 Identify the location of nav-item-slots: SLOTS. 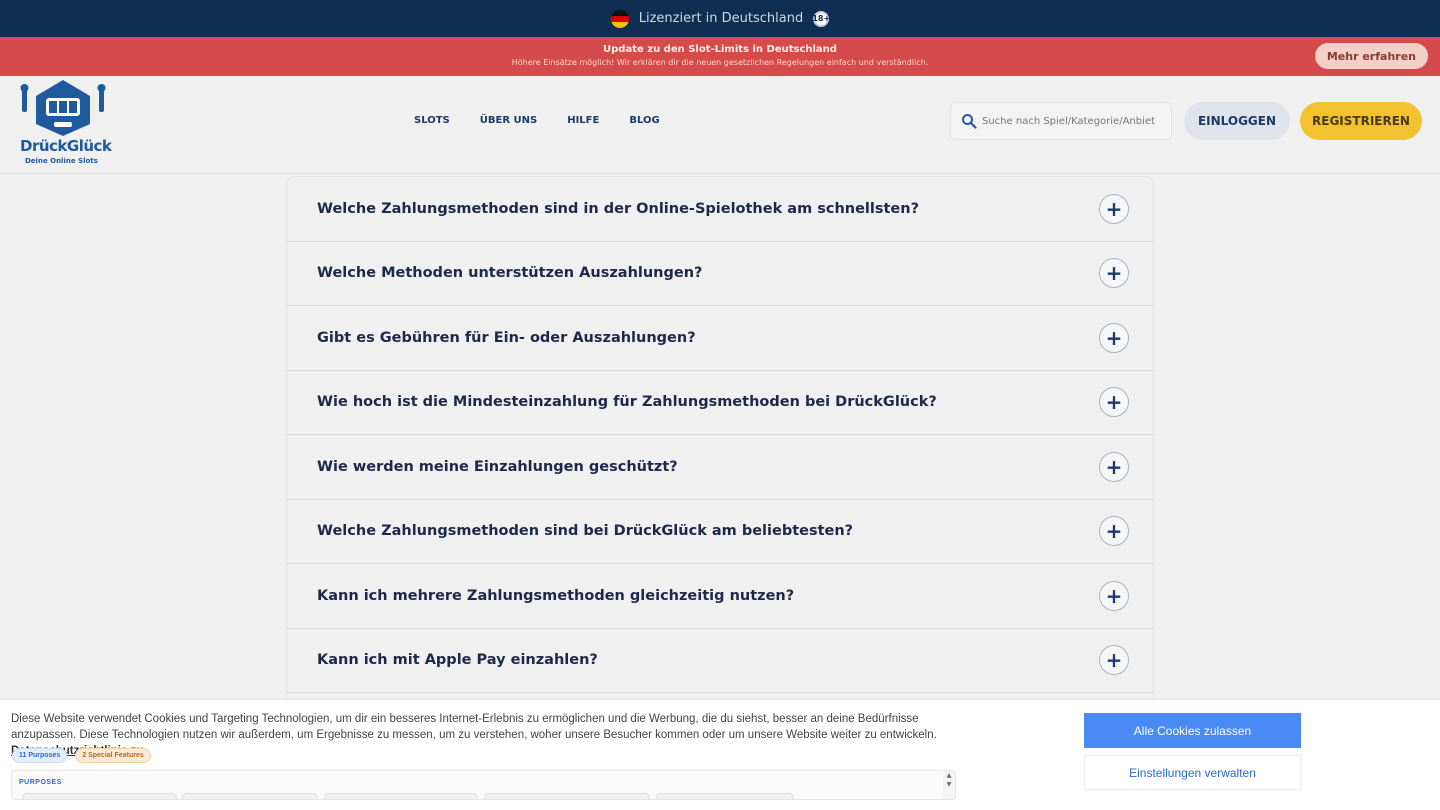
(432, 120).